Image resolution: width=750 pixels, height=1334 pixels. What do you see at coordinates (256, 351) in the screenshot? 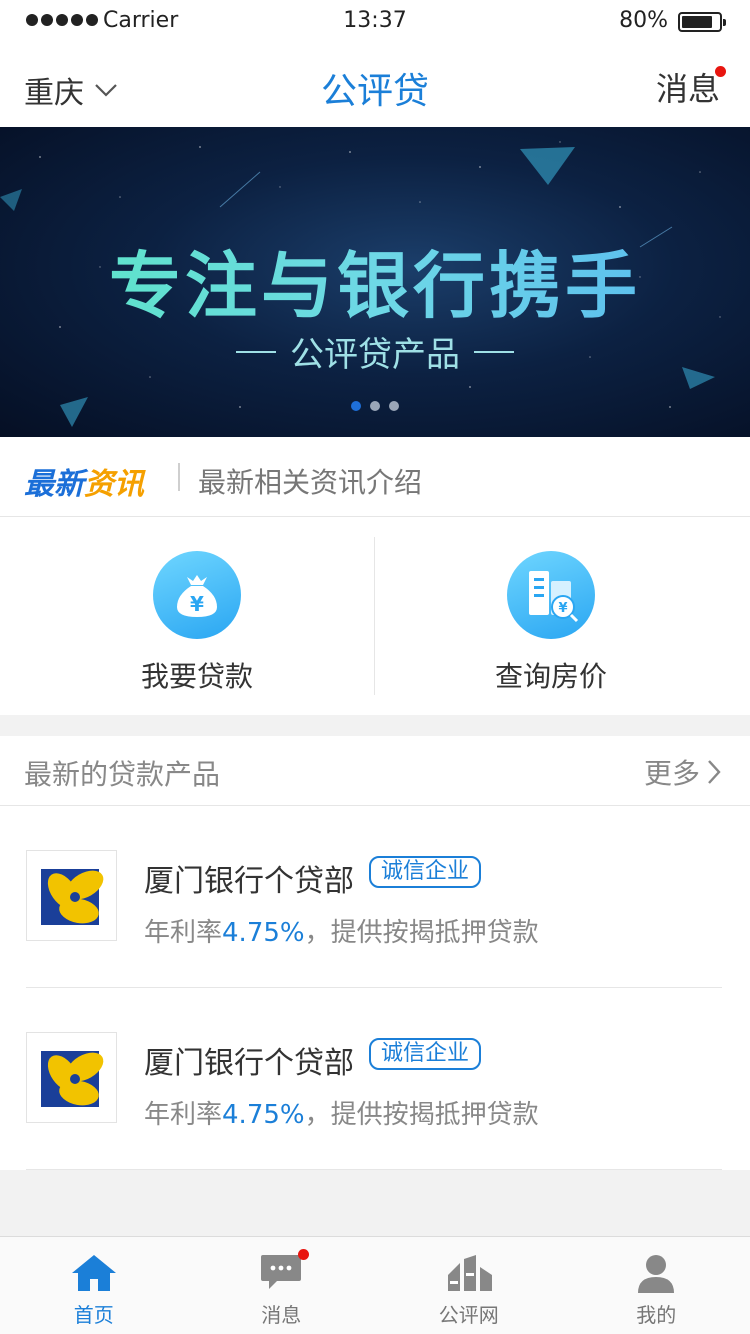
I see `subtitle-line-left` at bounding box center [256, 351].